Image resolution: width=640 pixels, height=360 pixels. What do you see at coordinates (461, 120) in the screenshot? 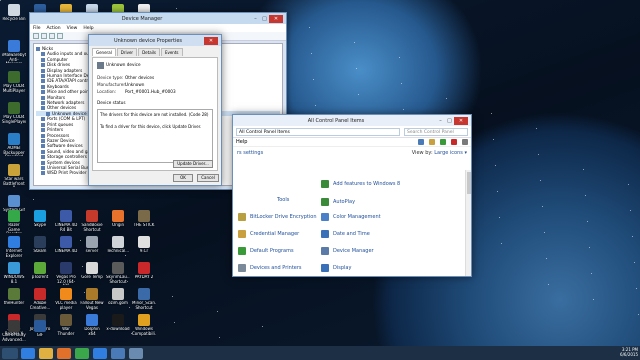
I see `cp-close-button: ✕` at bounding box center [461, 120].